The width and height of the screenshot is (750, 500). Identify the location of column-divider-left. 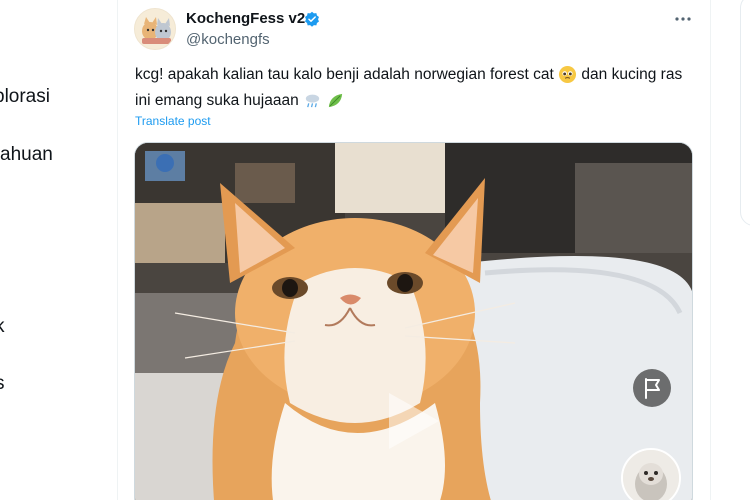
(117, 250).